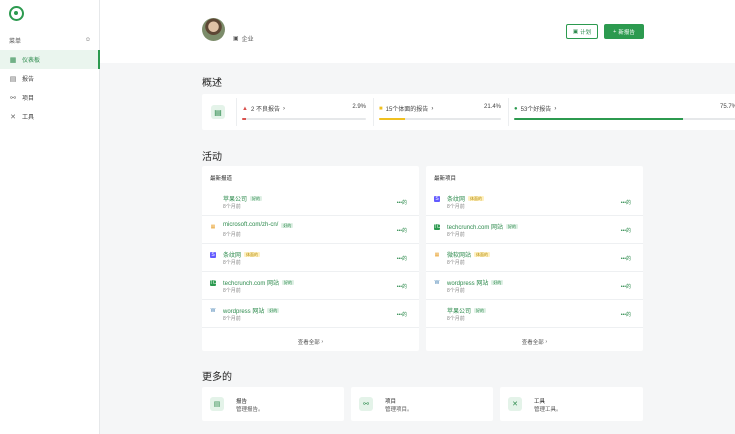  What do you see at coordinates (310, 342) in the screenshot?
I see `view-all-reports-link: 查看全部 ›` at bounding box center [310, 342].